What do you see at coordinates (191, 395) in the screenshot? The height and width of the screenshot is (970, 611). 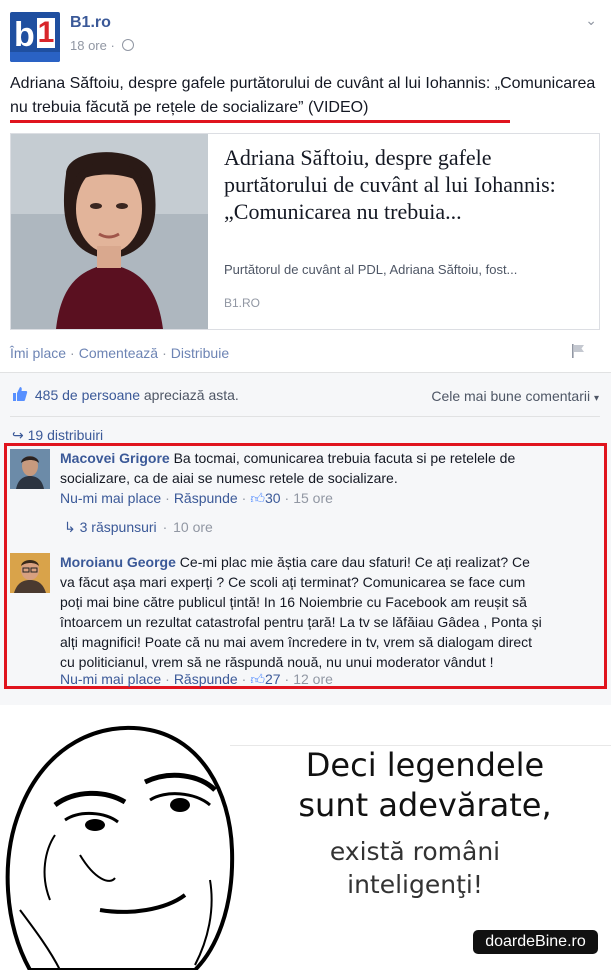 I see `likes-suffix: apreciază asta.` at bounding box center [191, 395].